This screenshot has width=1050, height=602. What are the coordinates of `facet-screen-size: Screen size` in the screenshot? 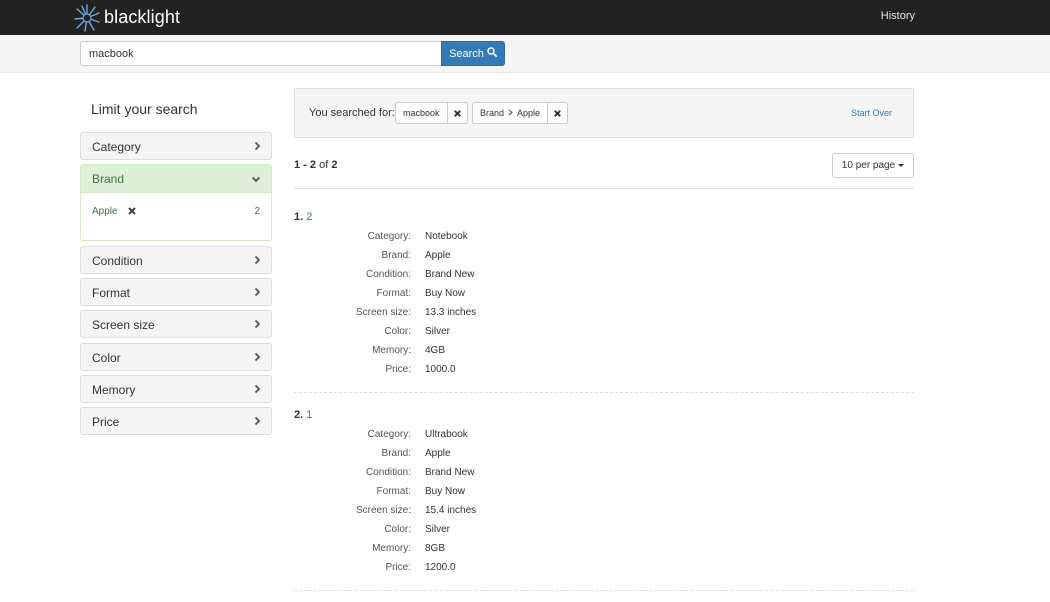 It's located at (176, 324).